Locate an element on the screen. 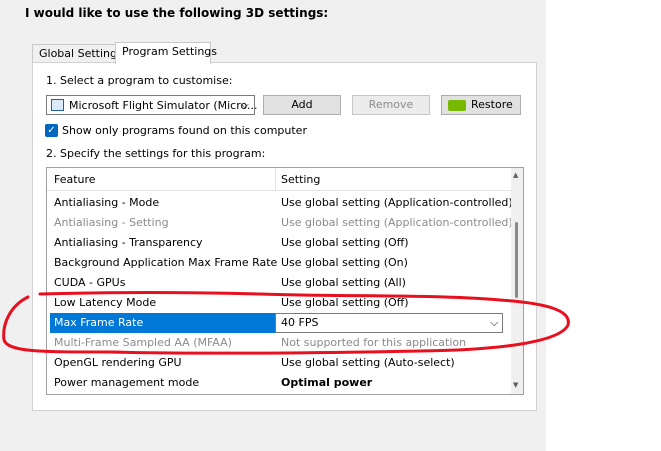 Image resolution: width=661 pixels, height=451 pixels. checkmark-icon: ✓ is located at coordinates (51, 130).